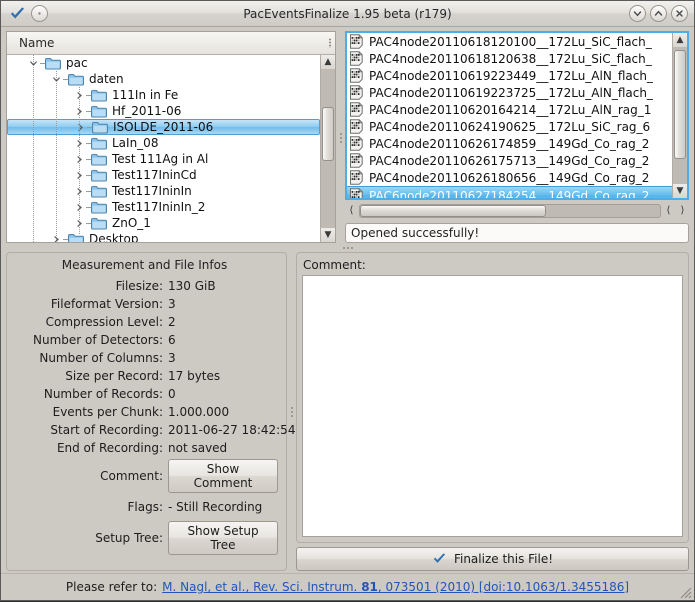 This screenshot has height=602, width=695. Describe the element at coordinates (679, 13) in the screenshot. I see `close-button` at that location.